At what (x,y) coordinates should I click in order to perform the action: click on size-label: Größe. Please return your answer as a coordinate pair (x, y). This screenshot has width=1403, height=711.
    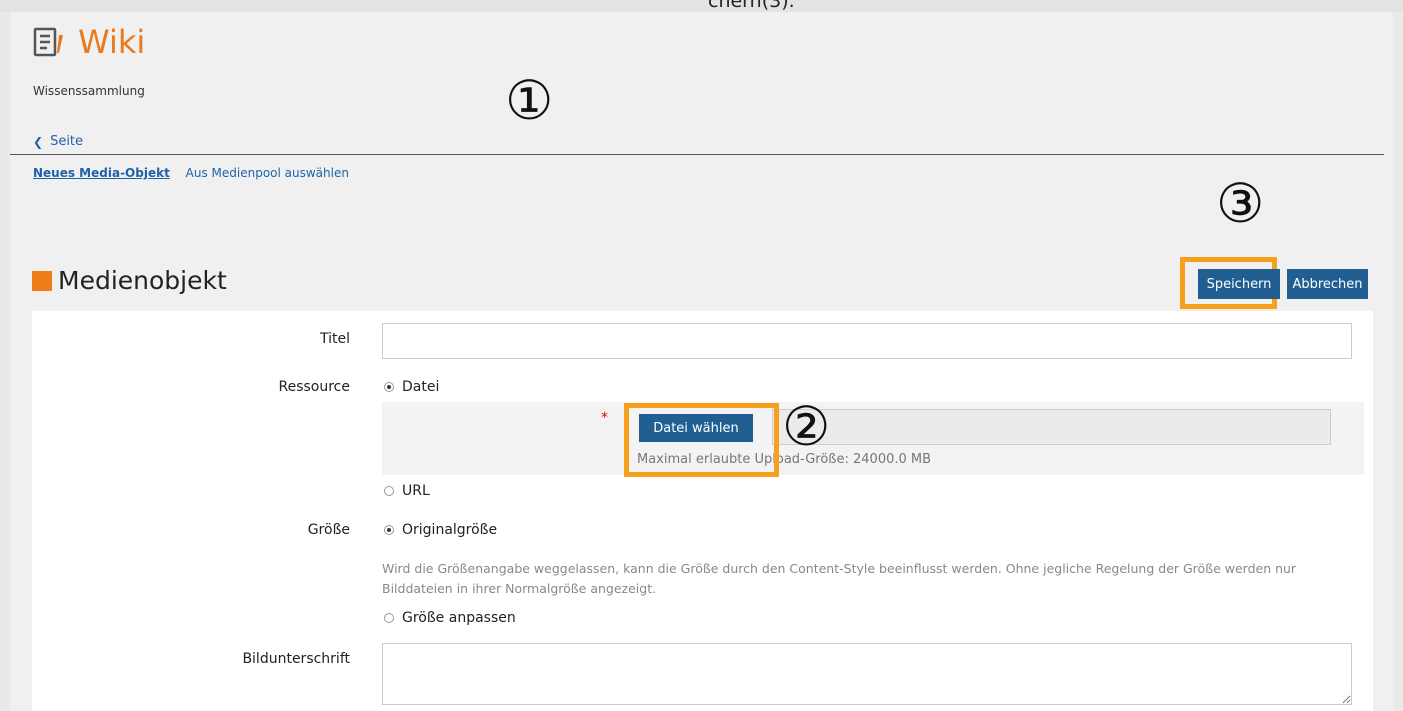
    Looking at the image, I should click on (328, 530).